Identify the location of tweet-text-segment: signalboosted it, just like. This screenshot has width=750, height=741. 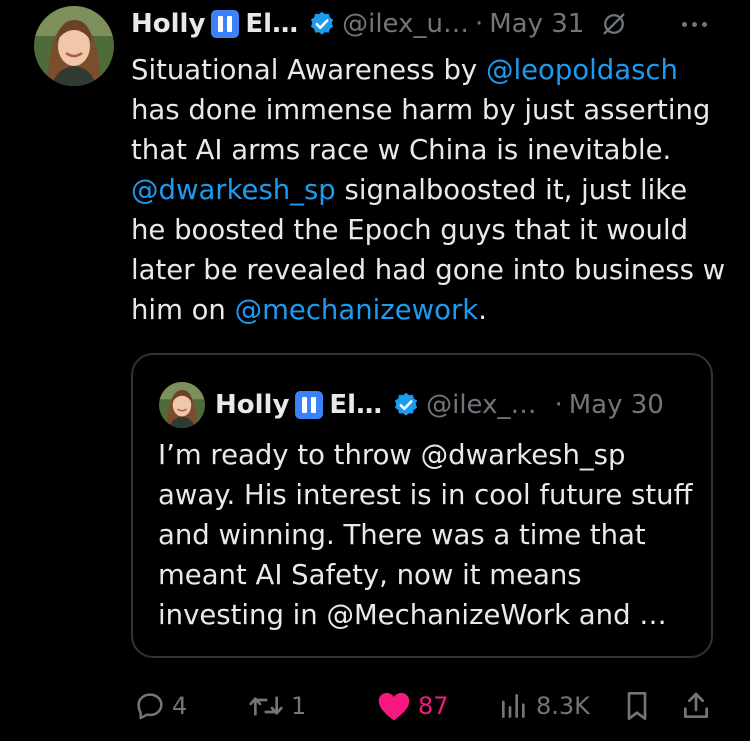
(511, 190).